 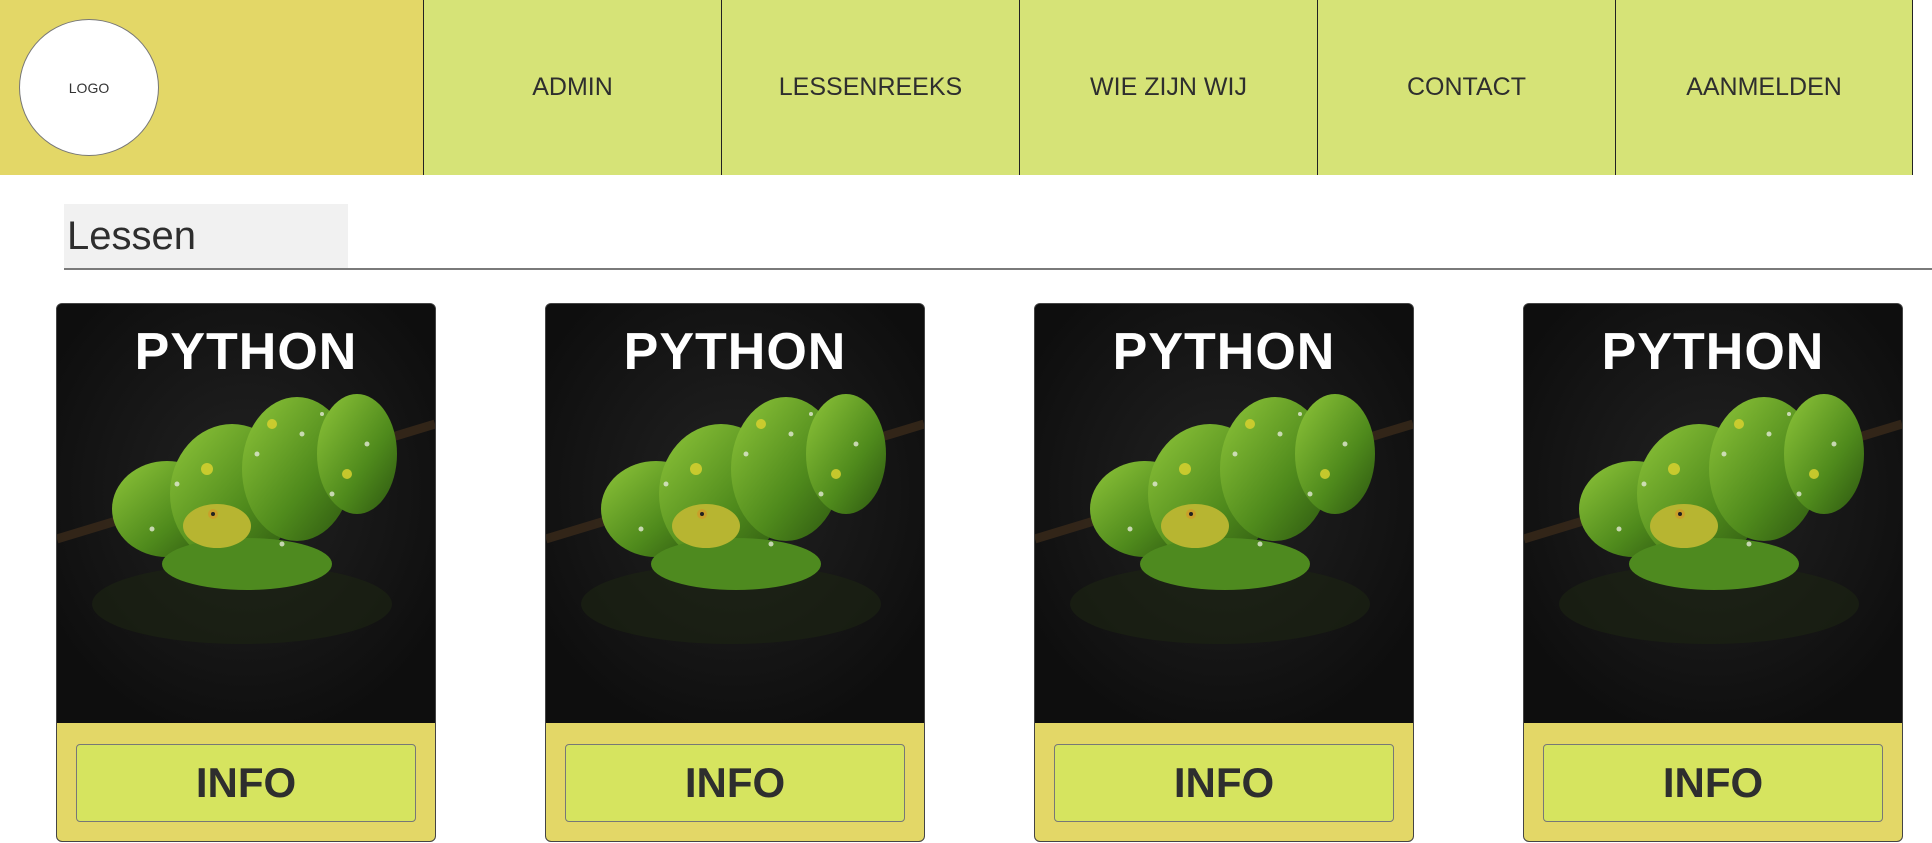 What do you see at coordinates (211, 87) in the screenshot?
I see `logo-area: LOGO` at bounding box center [211, 87].